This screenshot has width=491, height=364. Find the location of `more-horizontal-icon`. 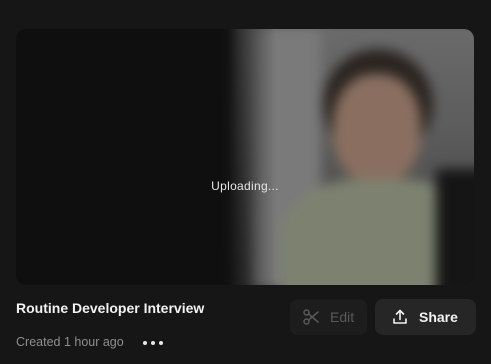

more-horizontal-icon is located at coordinates (145, 343).